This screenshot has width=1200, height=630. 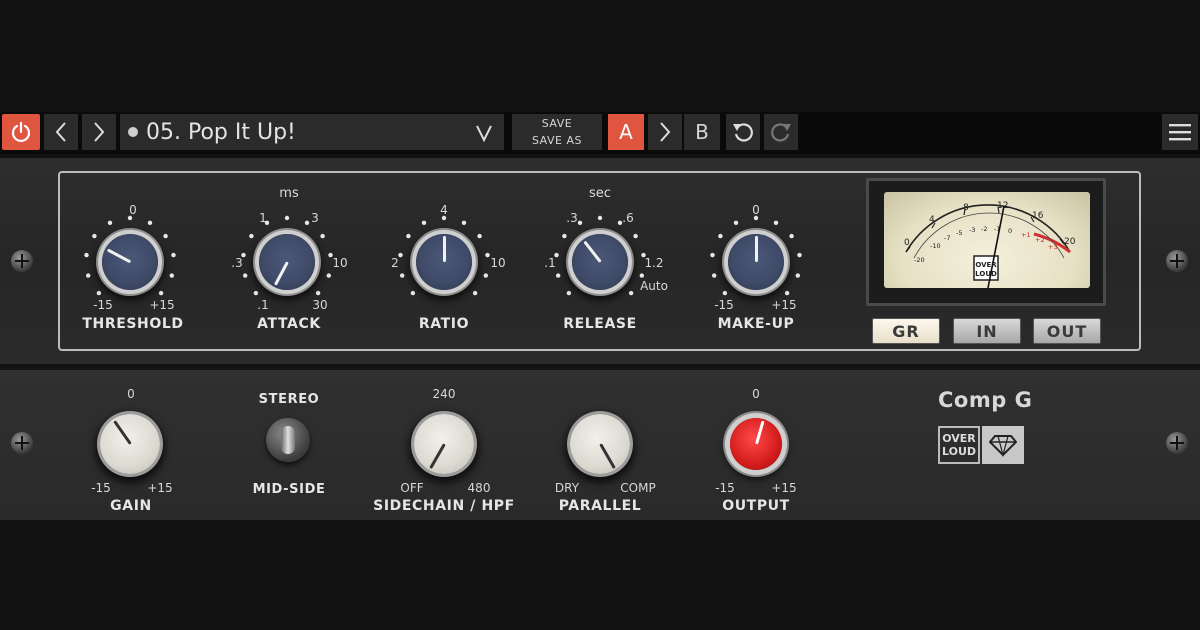 I want to click on threshold-pointer, so click(x=118, y=256).